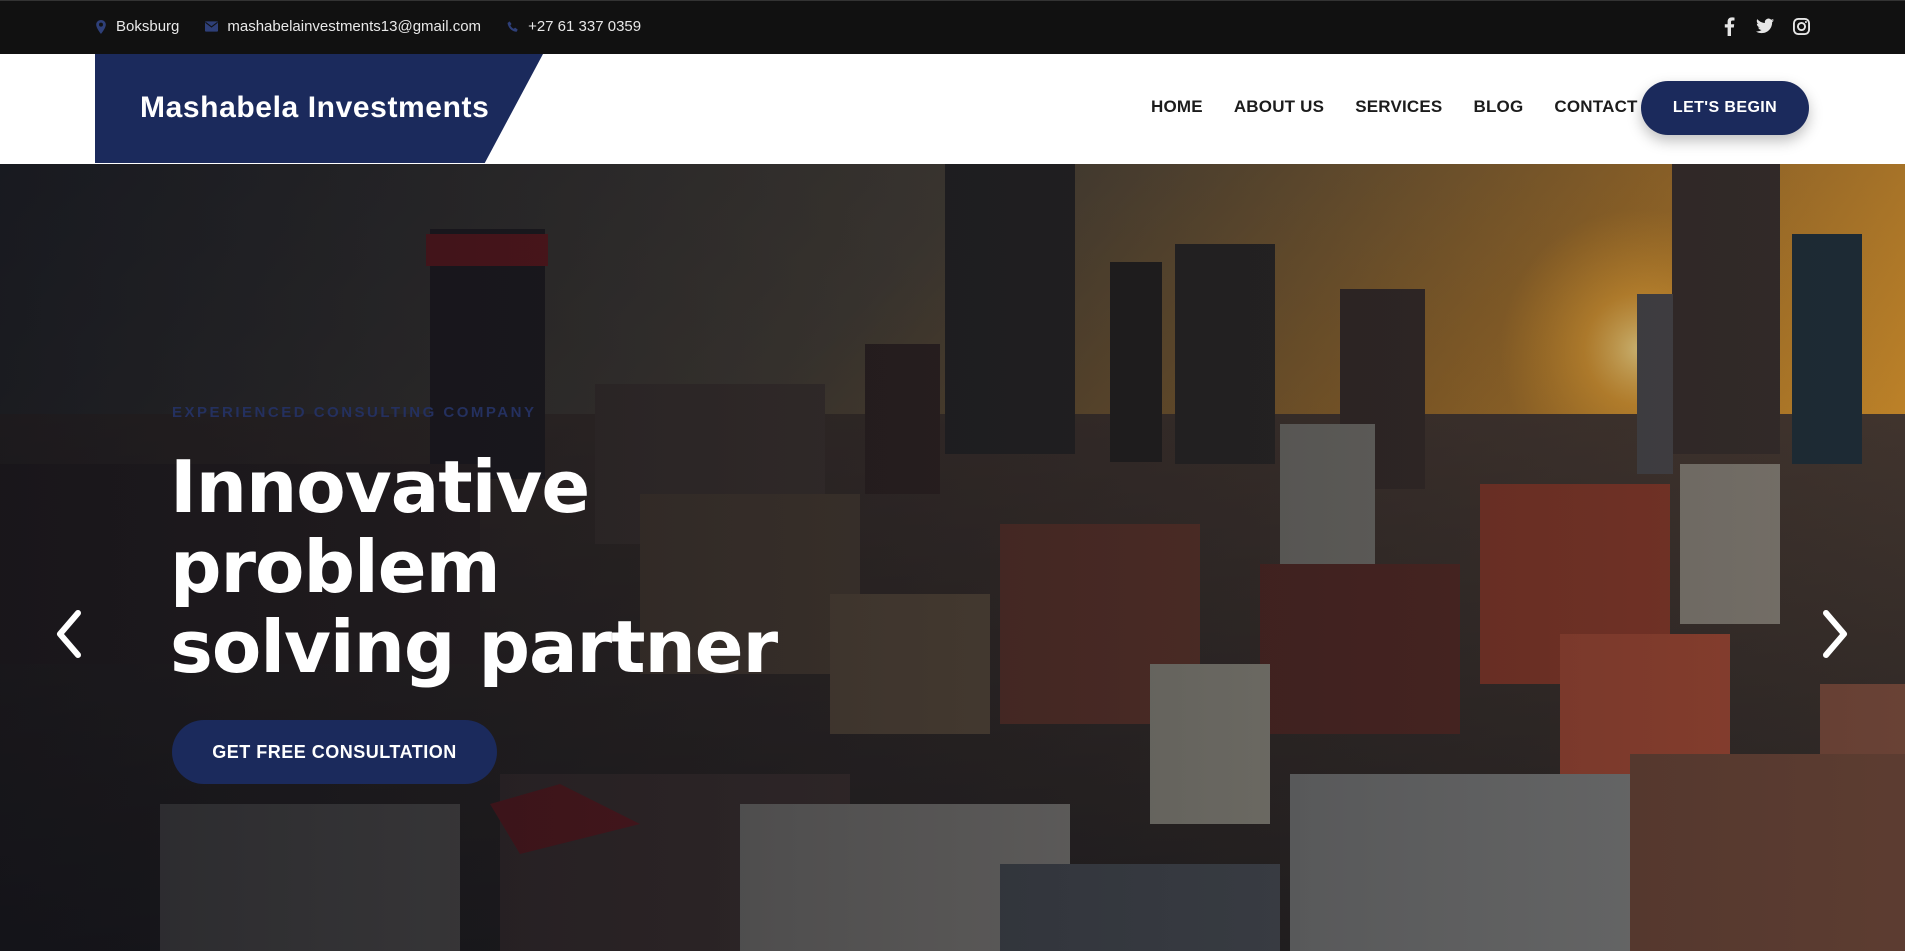 The width and height of the screenshot is (1905, 951). I want to click on map-pin-icon, so click(101, 26).